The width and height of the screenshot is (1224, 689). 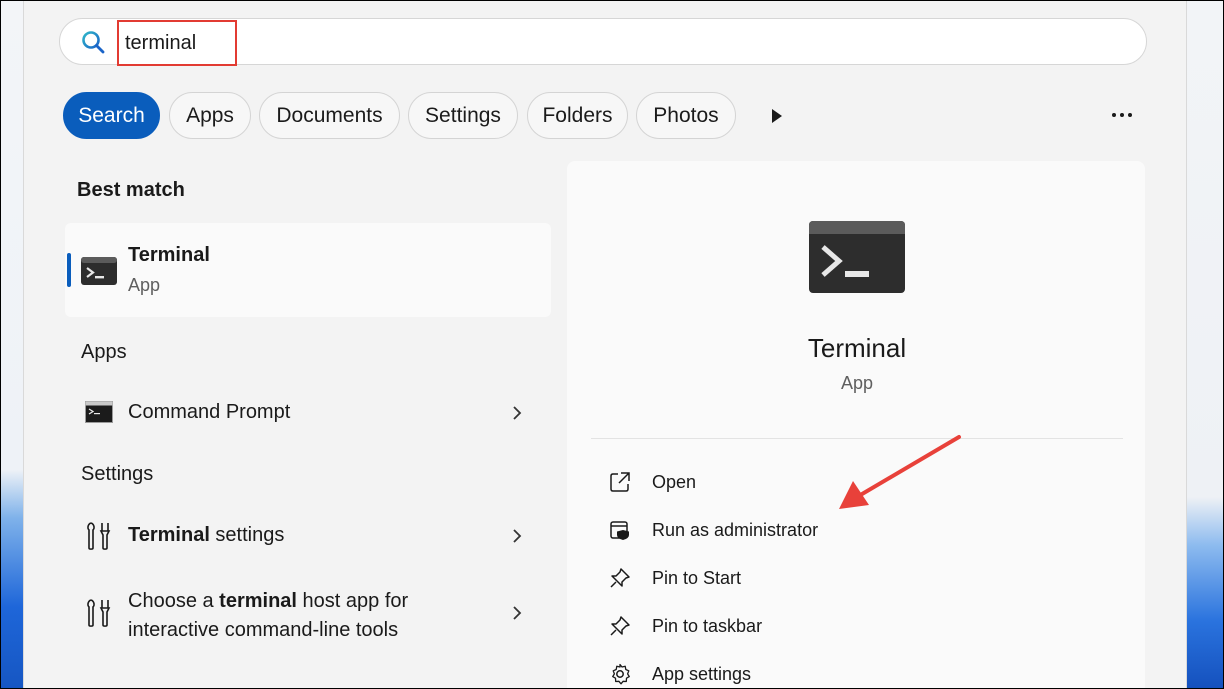 What do you see at coordinates (263, 630) in the screenshot?
I see `host-app-line2: interactive command-line tools` at bounding box center [263, 630].